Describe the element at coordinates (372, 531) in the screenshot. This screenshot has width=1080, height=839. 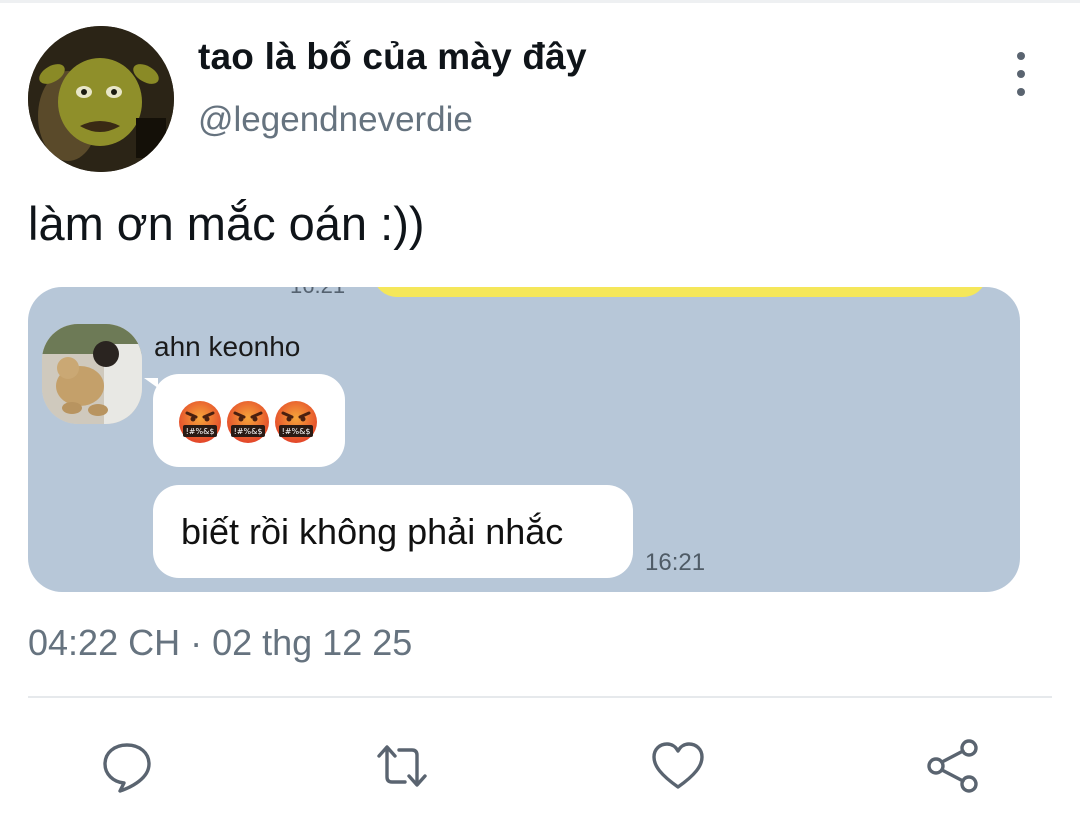
I see `message-text: biết rồi không phải nhắc` at that location.